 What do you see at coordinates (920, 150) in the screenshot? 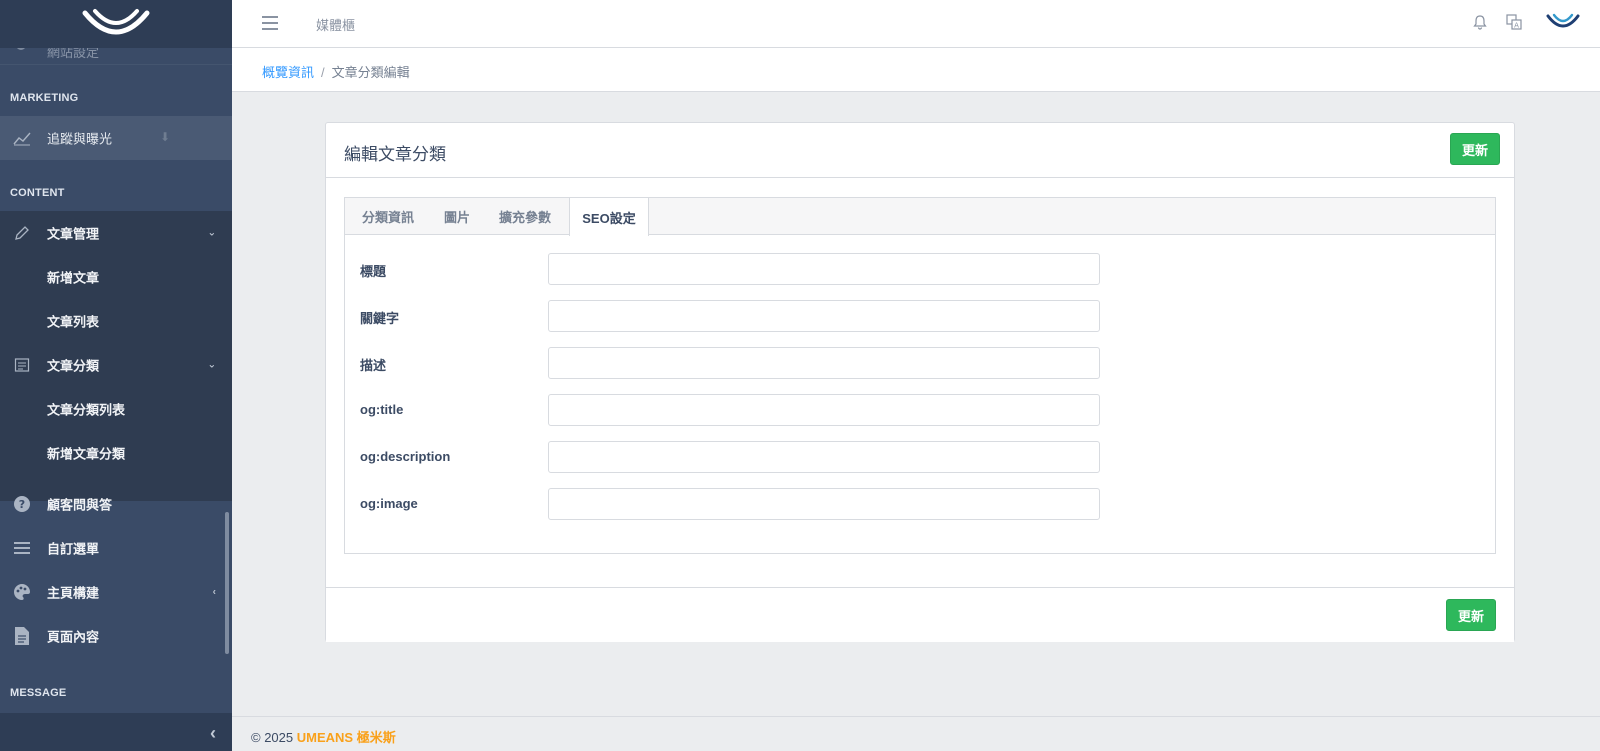
I see `card-header: 編輯文章分類 更新` at bounding box center [920, 150].